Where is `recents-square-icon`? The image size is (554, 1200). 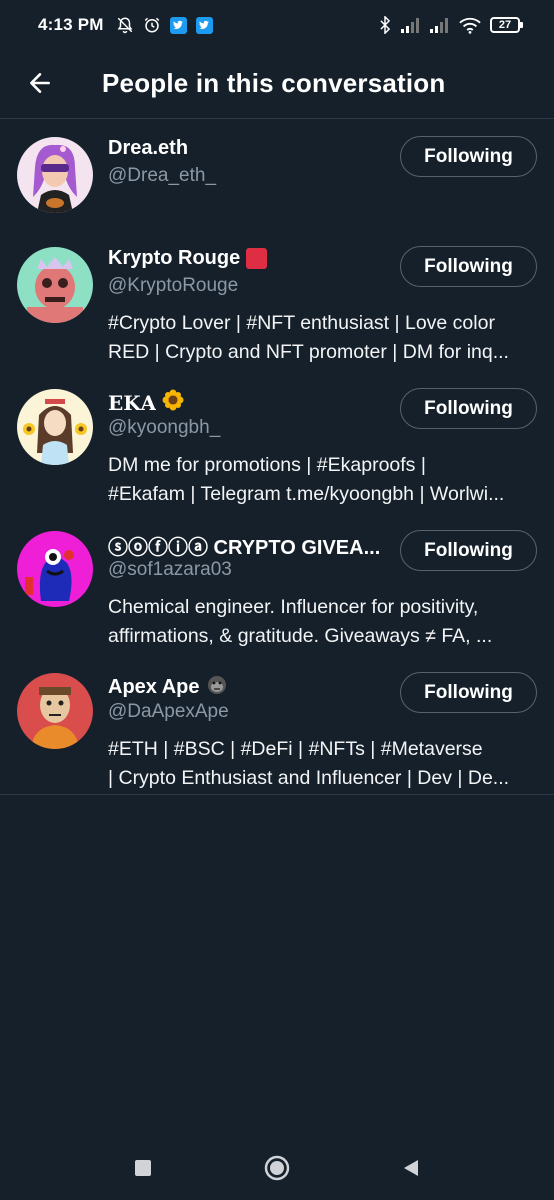
recents-square-icon is located at coordinates (143, 1168).